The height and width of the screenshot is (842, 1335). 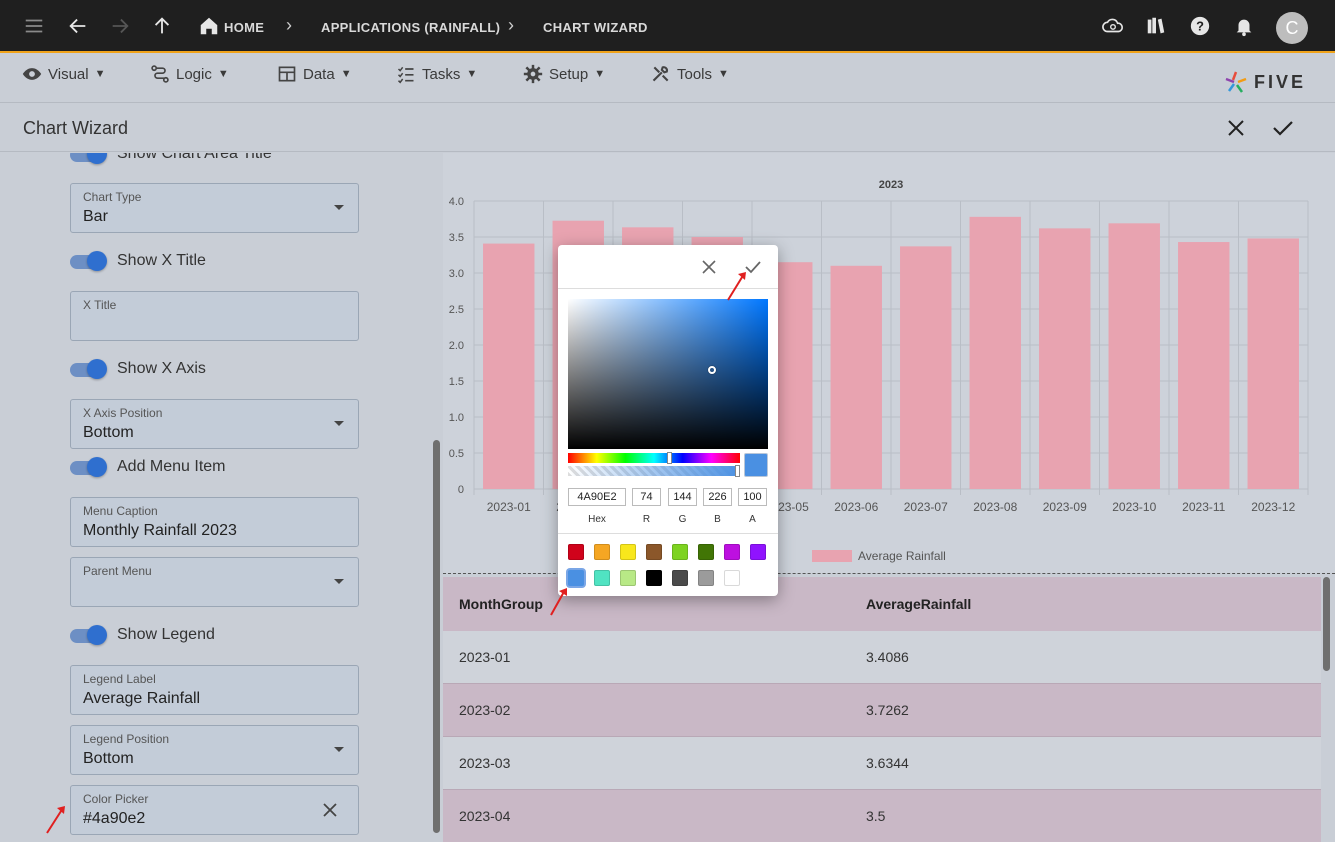 What do you see at coordinates (436, 74) in the screenshot?
I see `menu-tasks: Tasks ▼` at bounding box center [436, 74].